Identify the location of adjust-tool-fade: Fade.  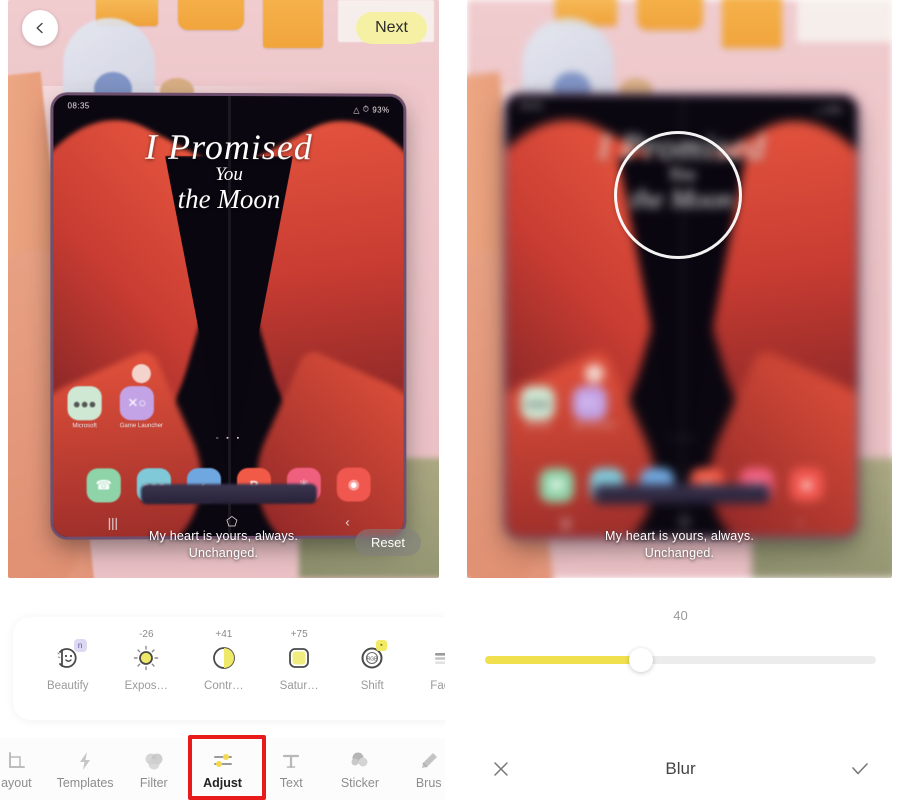
(435, 660).